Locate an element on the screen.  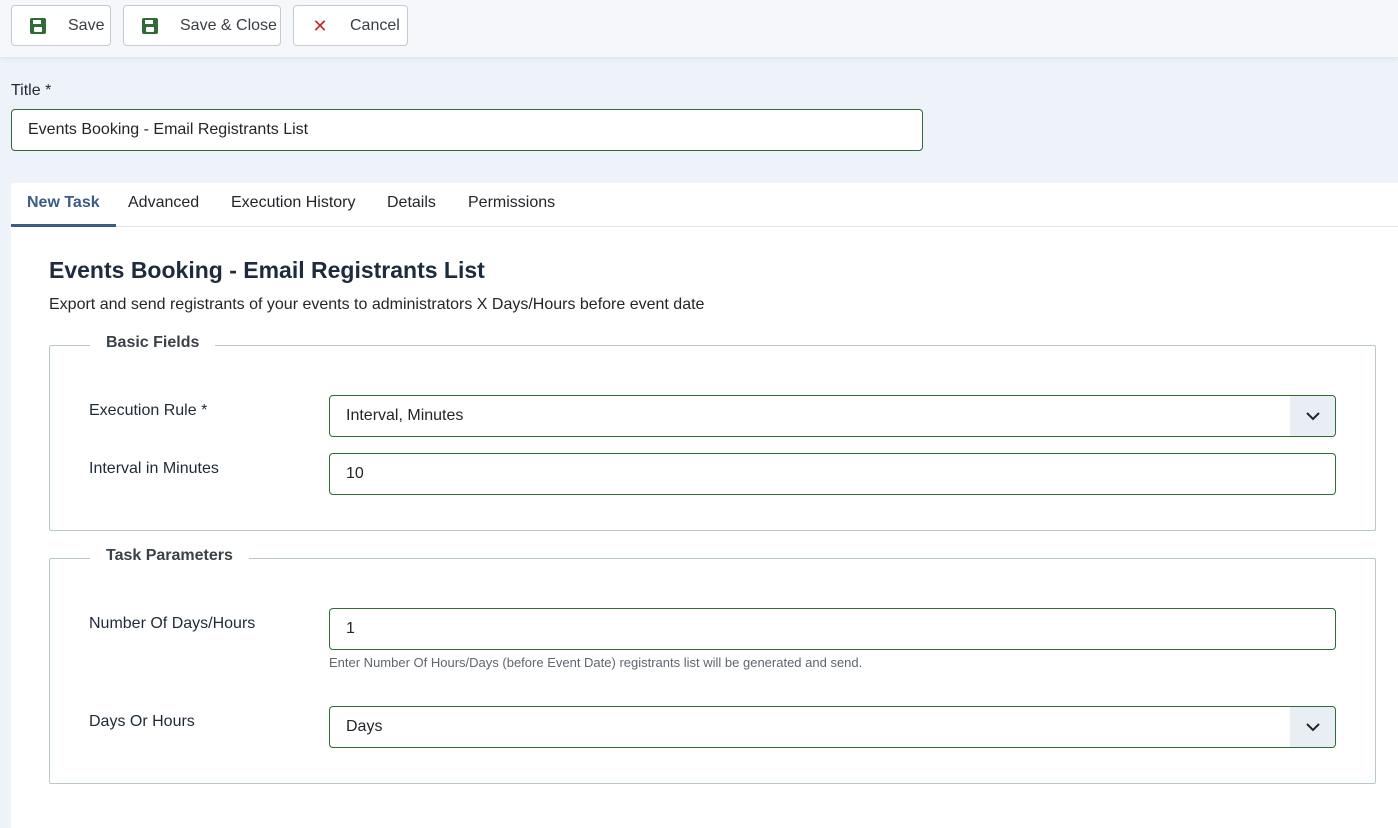
cancel-button-label: Cancel is located at coordinates (375, 25).